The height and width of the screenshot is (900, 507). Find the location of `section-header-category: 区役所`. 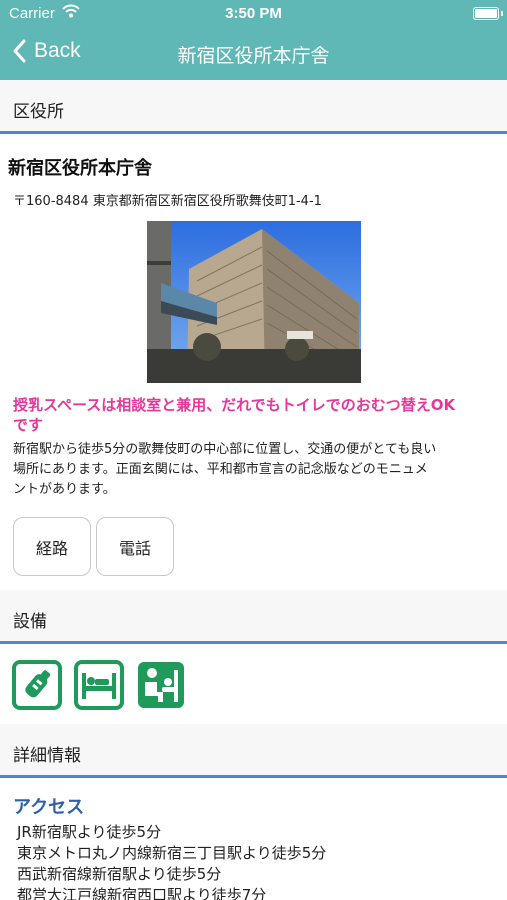

section-header-category: 区役所 is located at coordinates (253, 107).